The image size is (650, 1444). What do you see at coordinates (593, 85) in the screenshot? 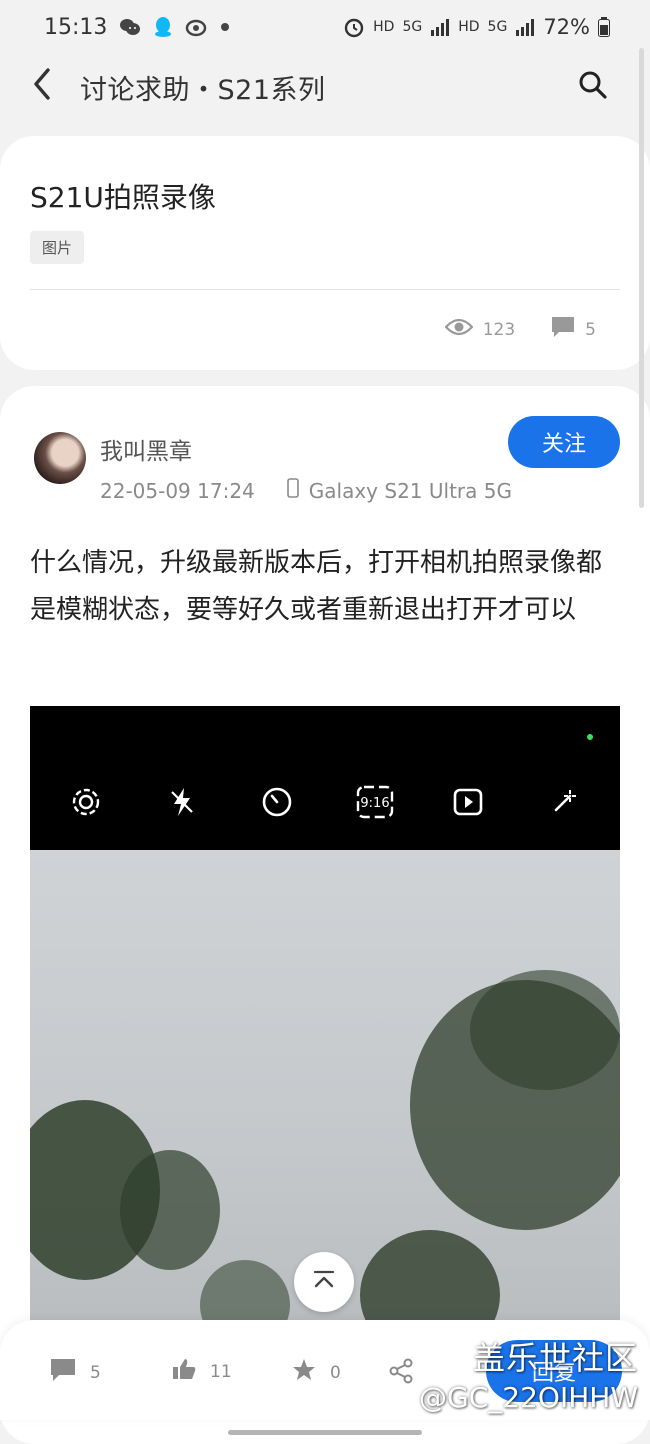
I see `search-icon` at bounding box center [593, 85].